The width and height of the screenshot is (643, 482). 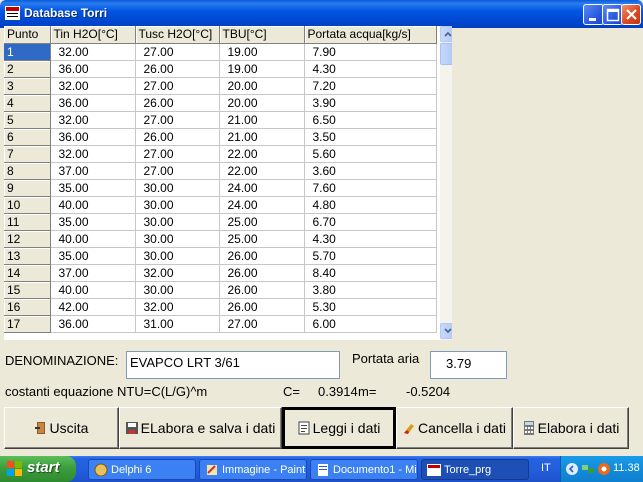 What do you see at coordinates (370, 324) in the screenshot?
I see `table-cell: 6.00` at bounding box center [370, 324].